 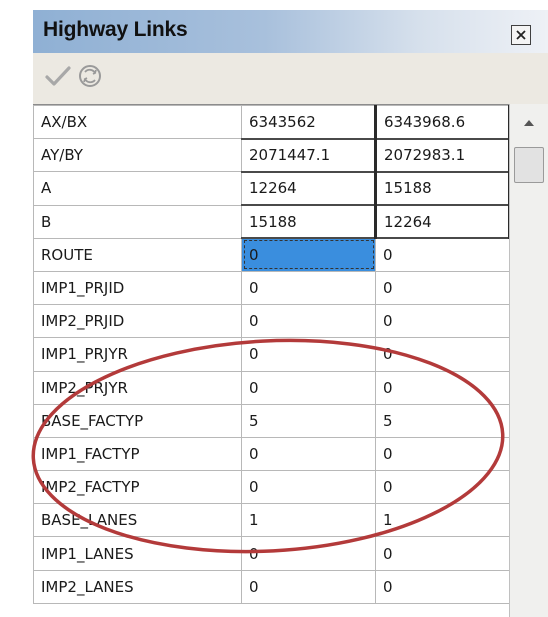 What do you see at coordinates (115, 29) in the screenshot?
I see `window-title: Highway Links` at bounding box center [115, 29].